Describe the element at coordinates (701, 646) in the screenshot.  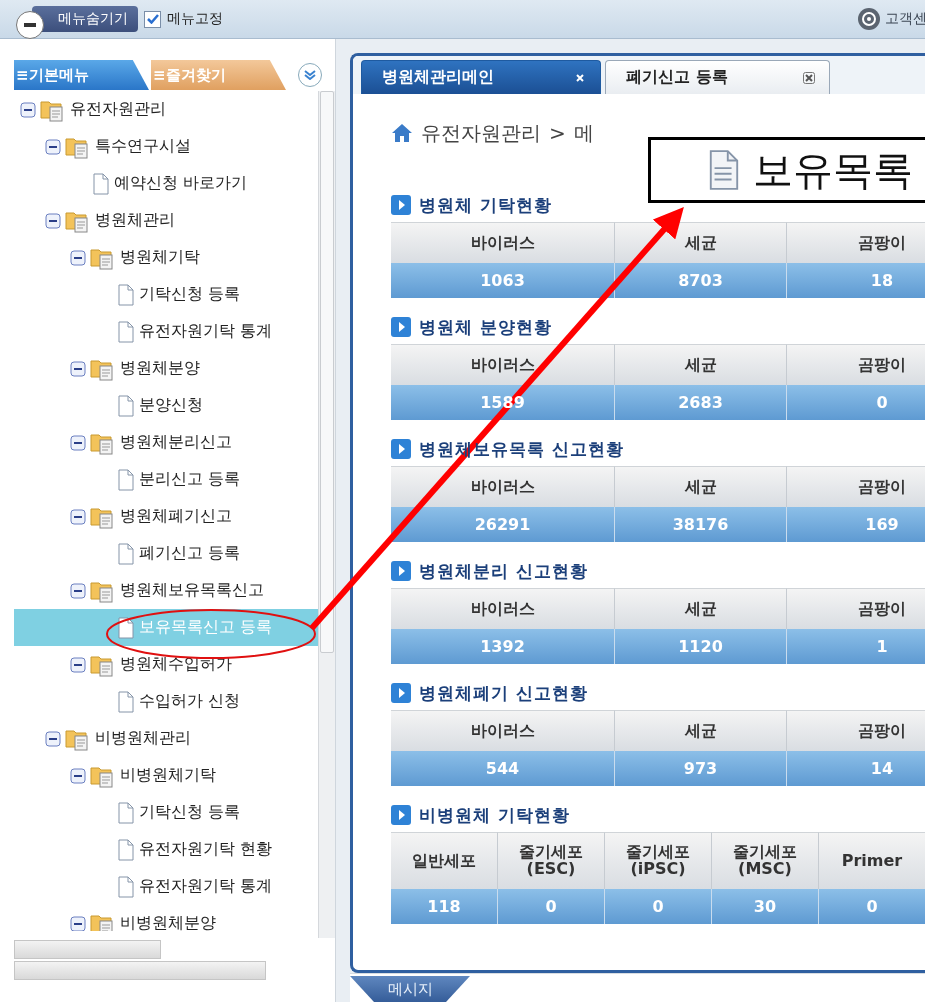
I see `table-cell: 1120` at that location.